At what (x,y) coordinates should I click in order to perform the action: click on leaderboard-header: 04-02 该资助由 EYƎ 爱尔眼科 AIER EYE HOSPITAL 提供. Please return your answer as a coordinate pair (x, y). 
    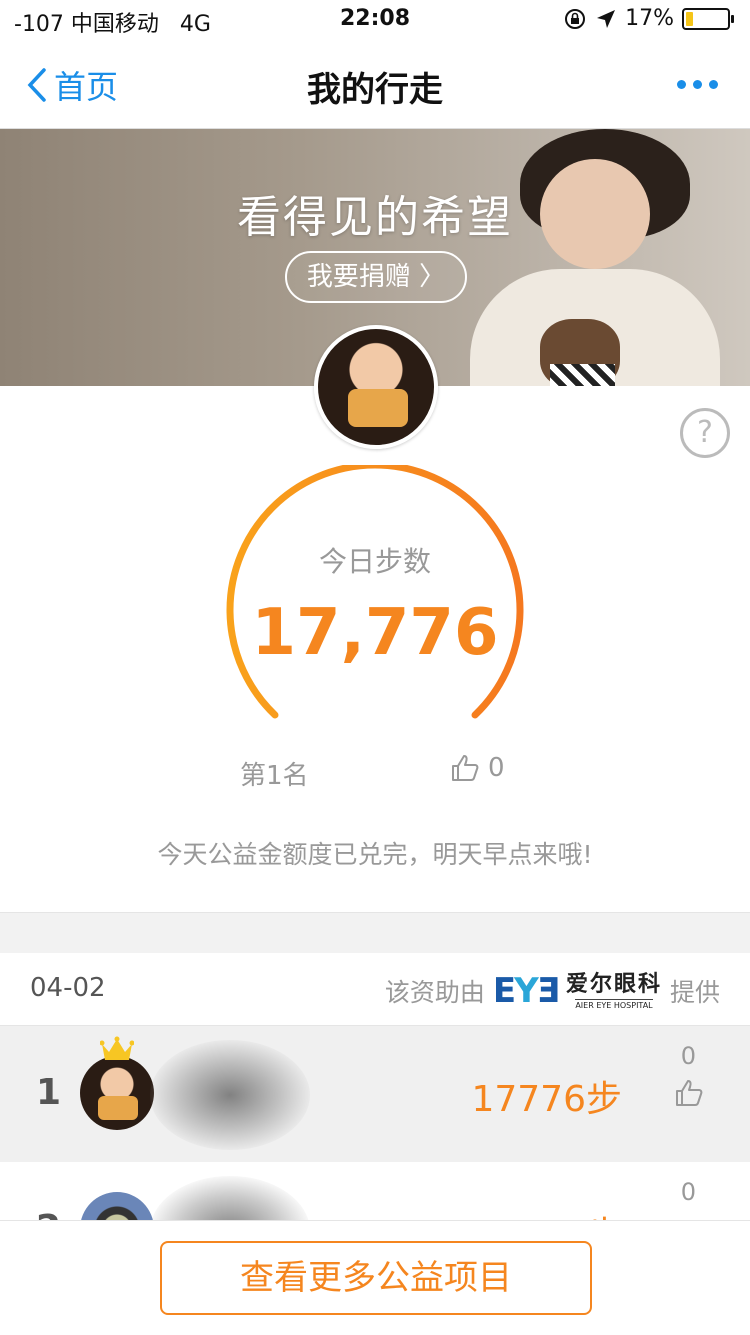
    Looking at the image, I should click on (375, 989).